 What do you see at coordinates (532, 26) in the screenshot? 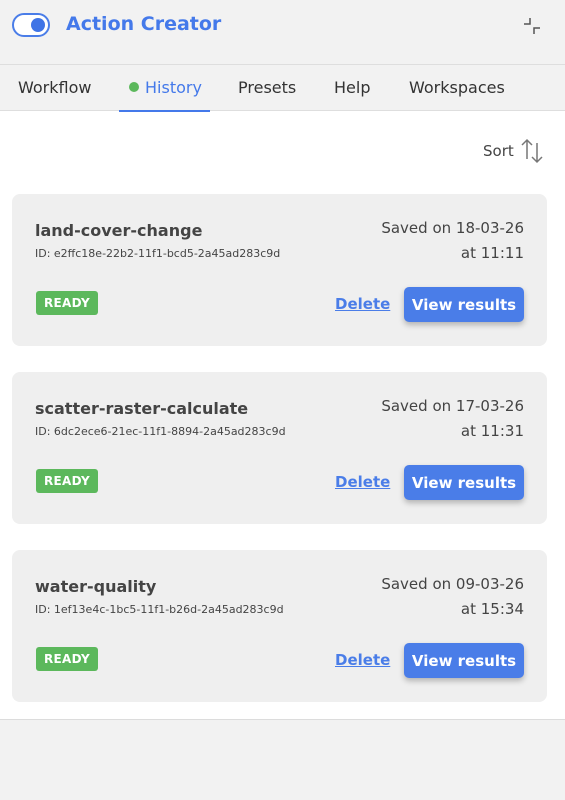
I see `collapse-icon` at bounding box center [532, 26].